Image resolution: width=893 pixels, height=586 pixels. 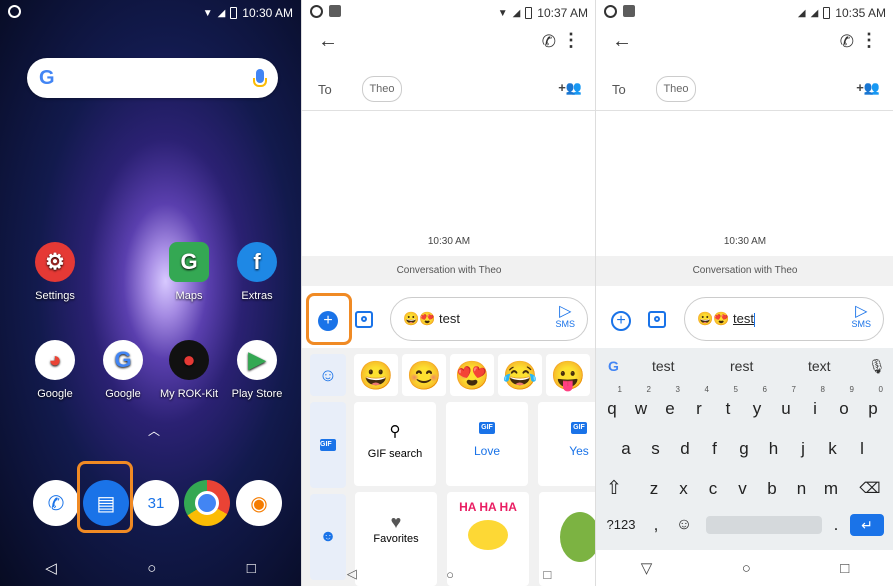 I want to click on app-drawer-chevron-icon: ︿, so click(x=154, y=430).